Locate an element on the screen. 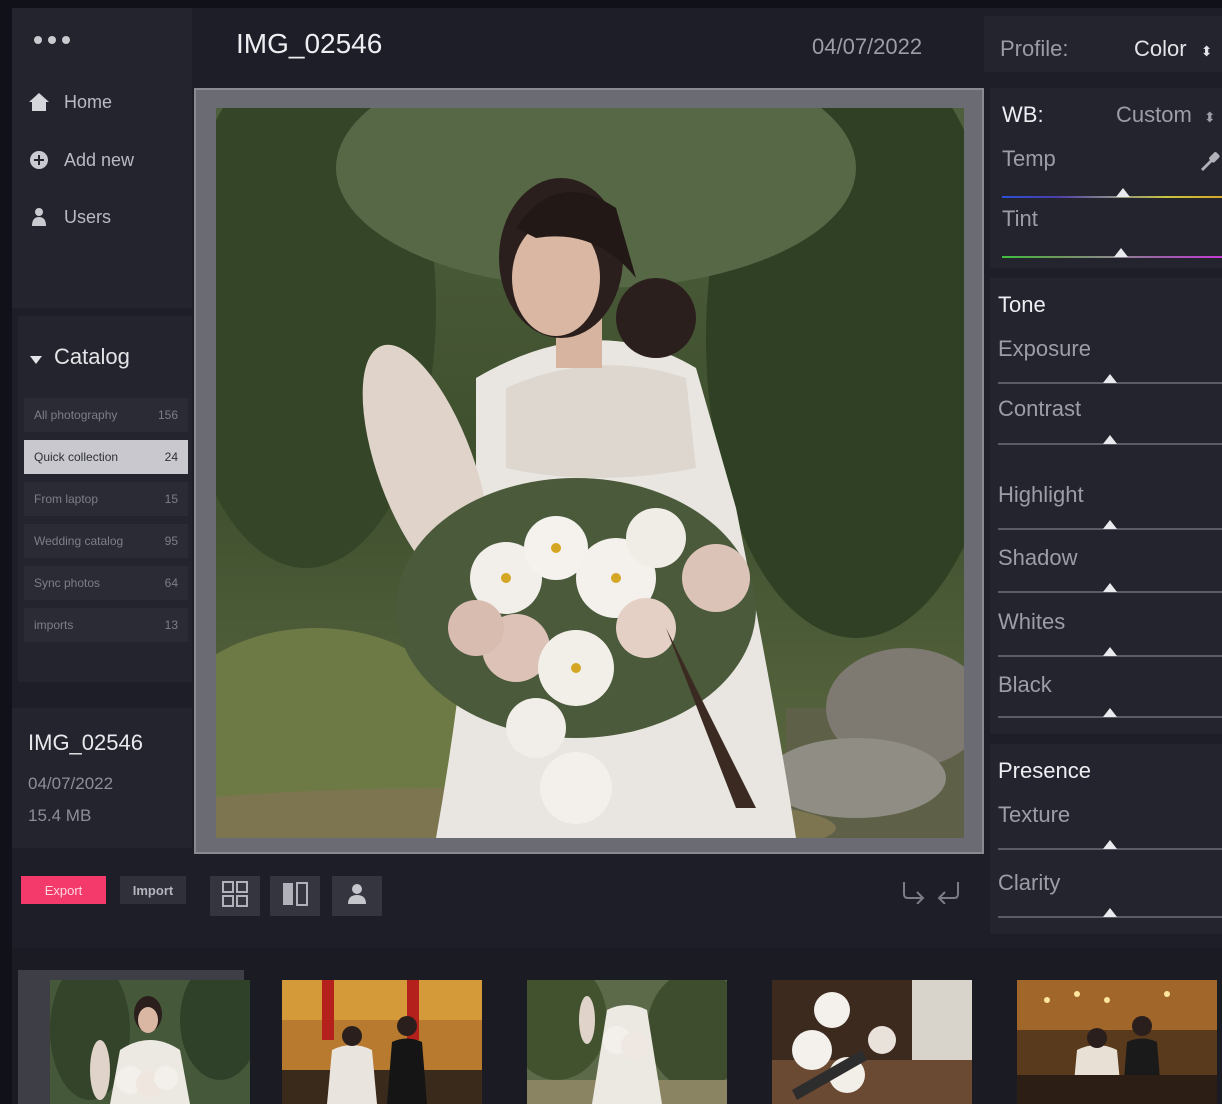 The height and width of the screenshot is (1104, 1222). contrast-slider-thumb is located at coordinates (1110, 439).